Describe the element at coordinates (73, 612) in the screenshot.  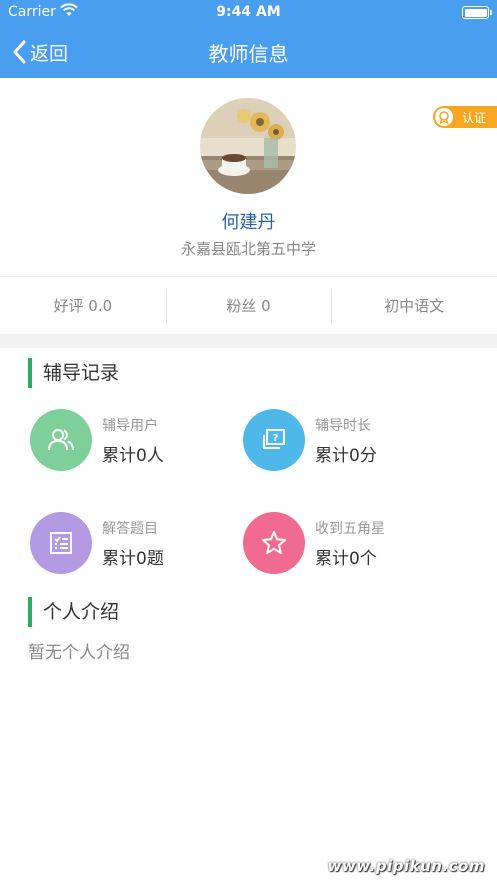
I see `intro-section-title: 个人介绍` at that location.